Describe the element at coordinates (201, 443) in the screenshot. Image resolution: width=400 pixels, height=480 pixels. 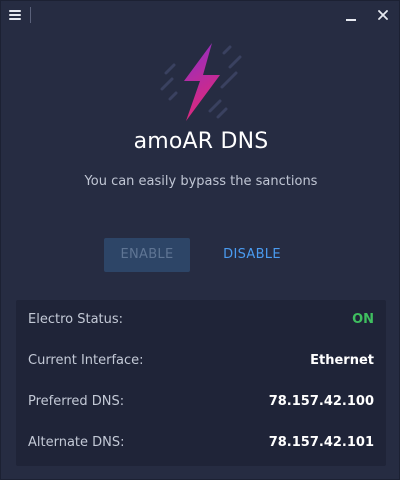
I see `info-row-alternate-dns: Alternate DNS: 78.157.42.101` at that location.